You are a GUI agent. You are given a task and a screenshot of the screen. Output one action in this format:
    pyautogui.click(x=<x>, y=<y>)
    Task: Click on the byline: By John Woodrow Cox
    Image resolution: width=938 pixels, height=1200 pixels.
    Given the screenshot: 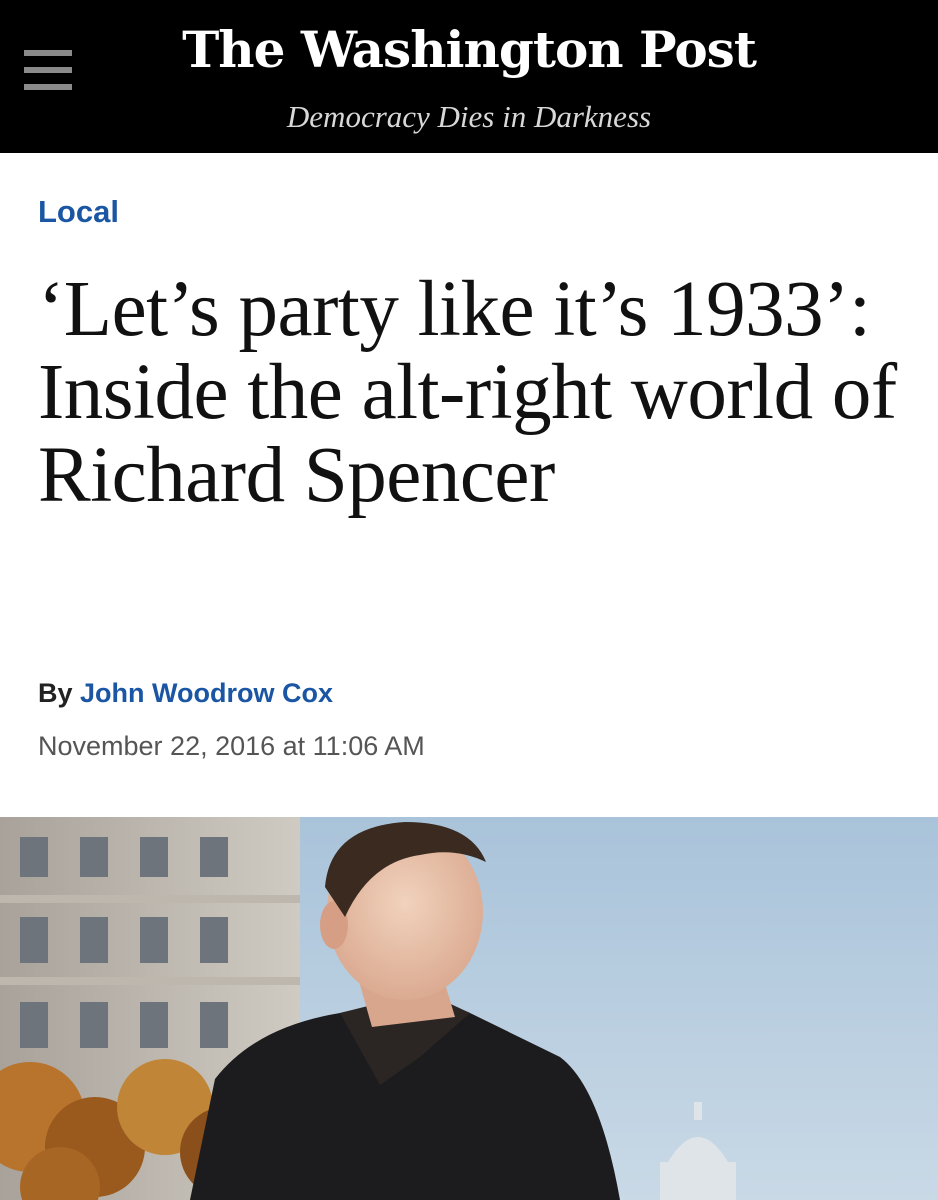 What is the action you would take?
    pyautogui.click(x=185, y=693)
    